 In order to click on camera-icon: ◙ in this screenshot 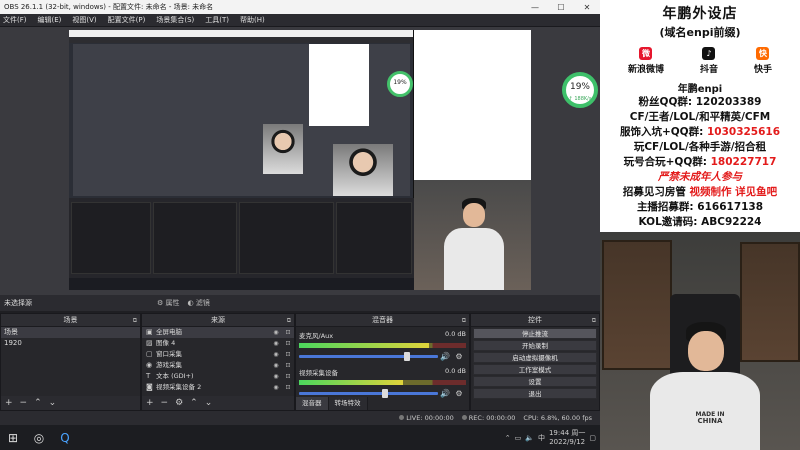, I will do `click(149, 387)`.